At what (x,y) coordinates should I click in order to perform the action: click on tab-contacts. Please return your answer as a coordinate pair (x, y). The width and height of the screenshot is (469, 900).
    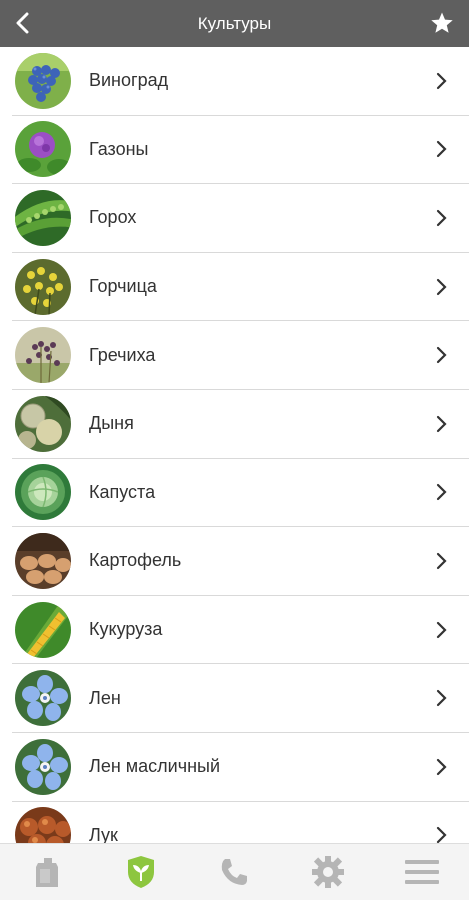
    Looking at the image, I should click on (234, 872).